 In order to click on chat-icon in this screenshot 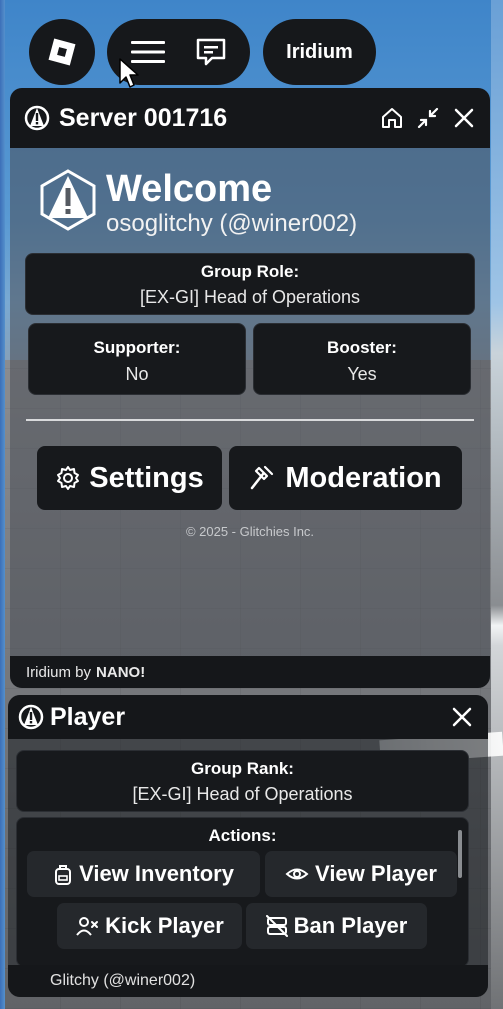, I will do `click(211, 52)`.